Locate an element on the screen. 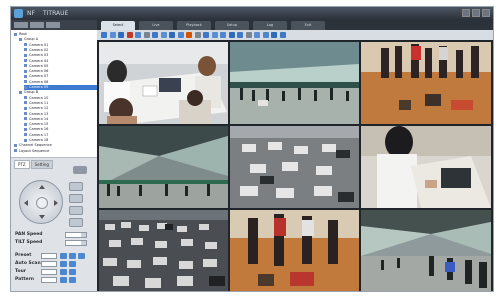 The image size is (497, 299). tour-start-button is located at coordinates (63, 272).